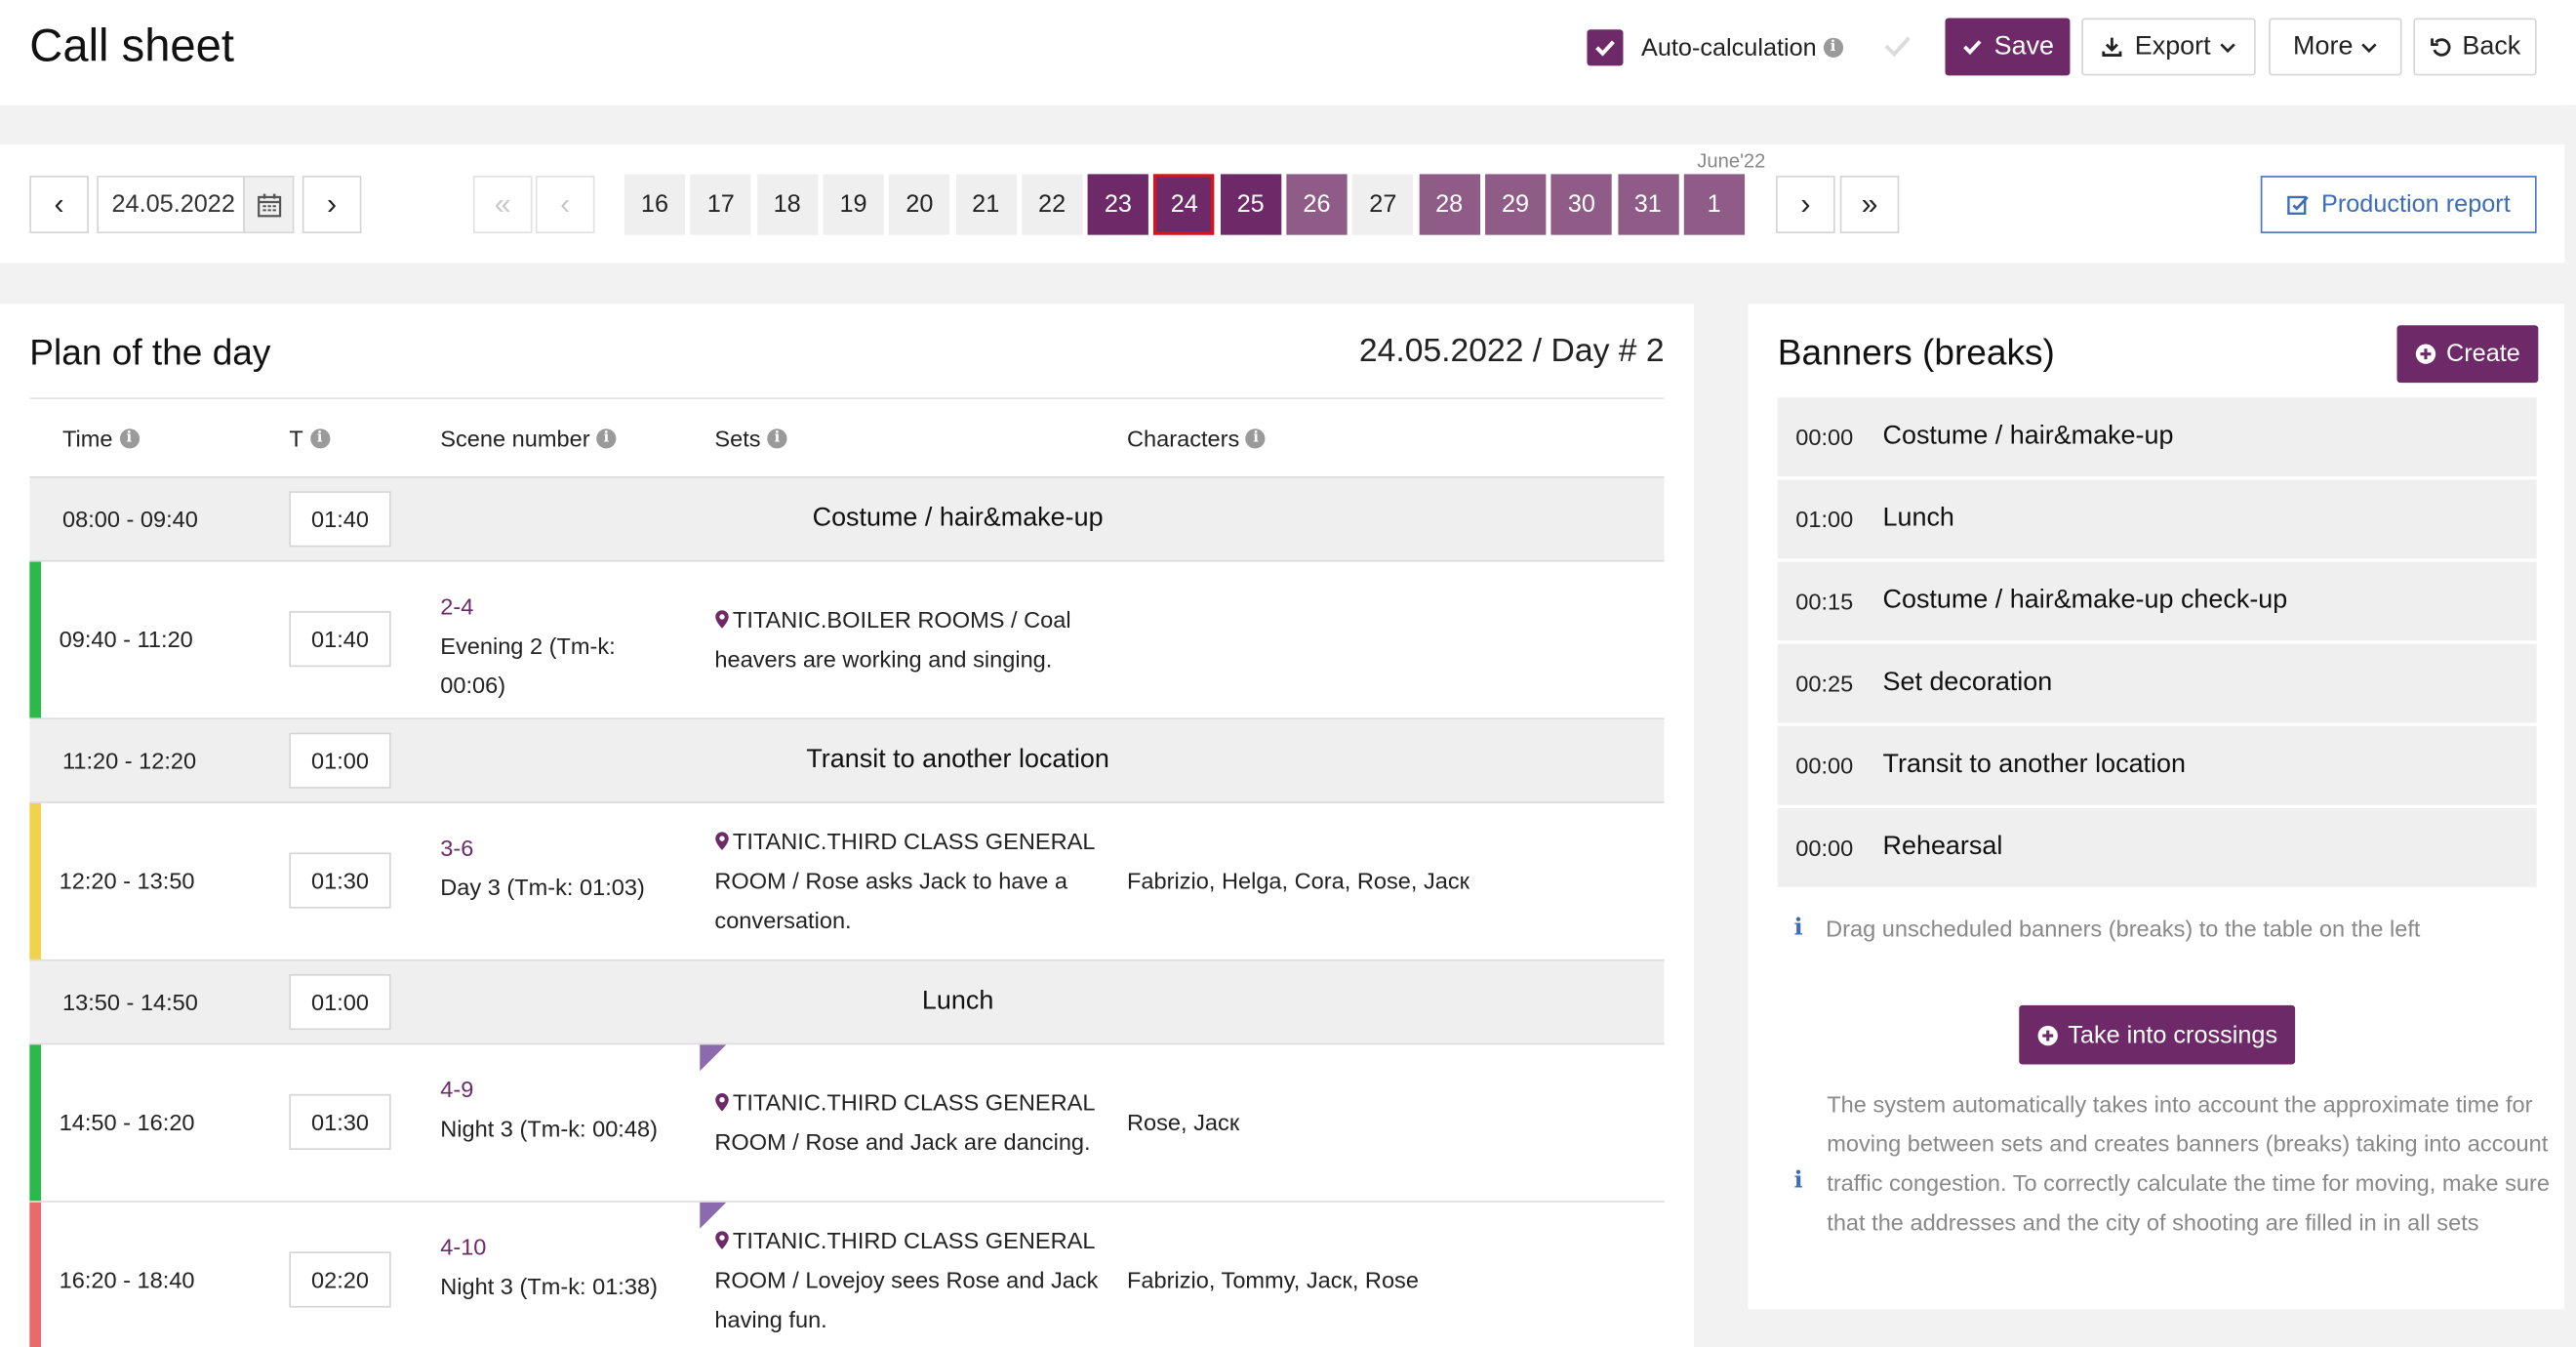 This screenshot has height=1347, width=2576. I want to click on column-header-time: Time i, so click(101, 439).